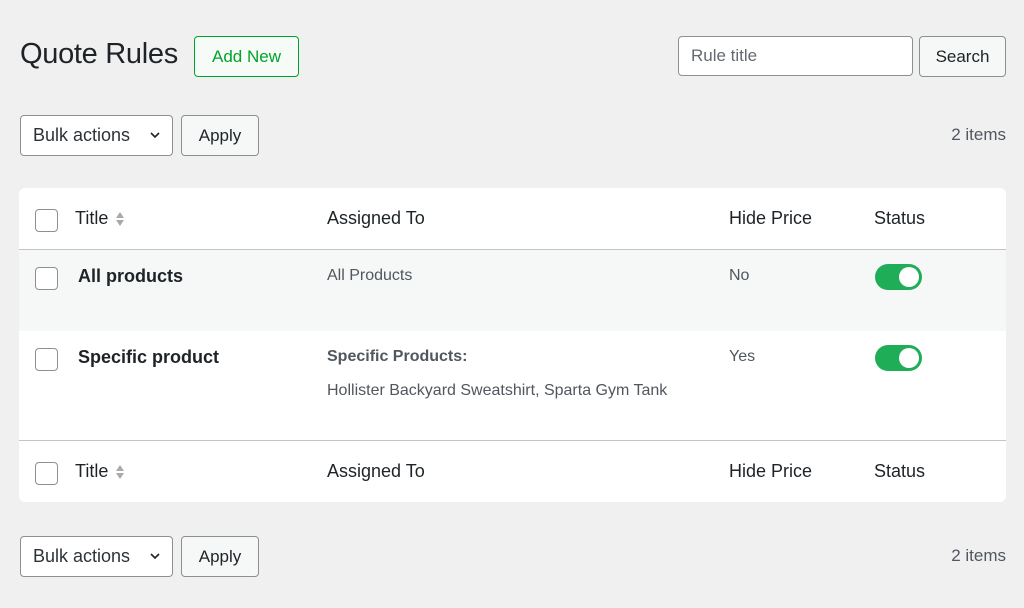  Describe the element at coordinates (512, 290) in the screenshot. I see `table-row: All products All Products No` at that location.